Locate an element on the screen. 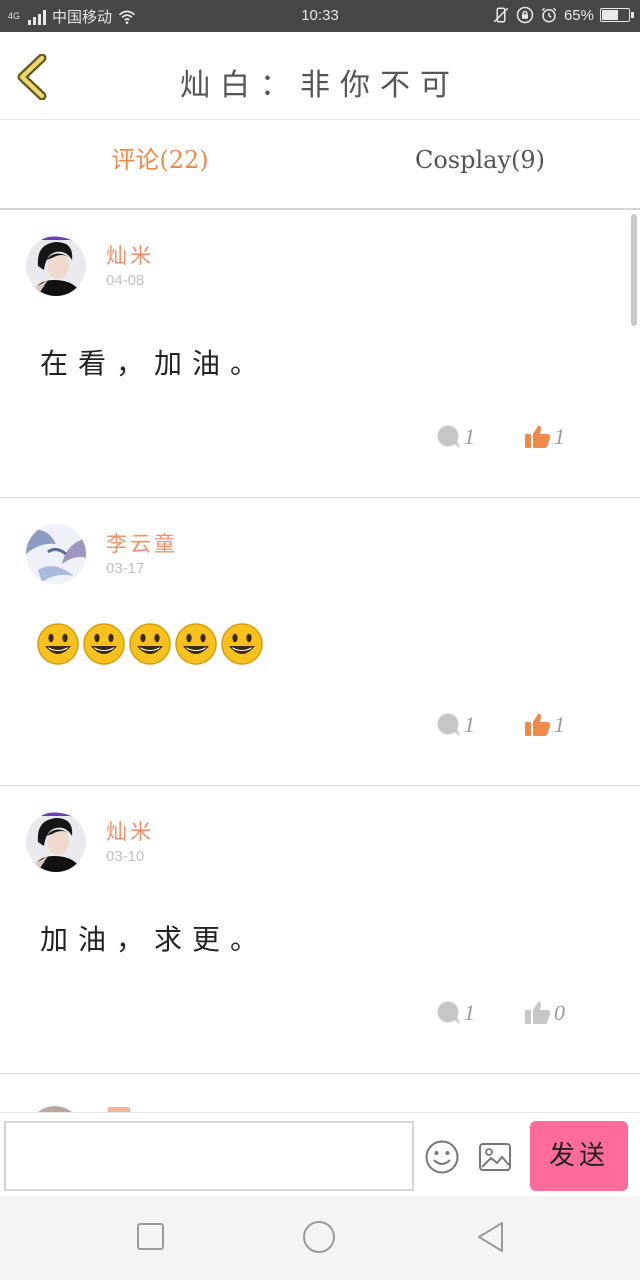  image-picker-icon is located at coordinates (495, 1157).